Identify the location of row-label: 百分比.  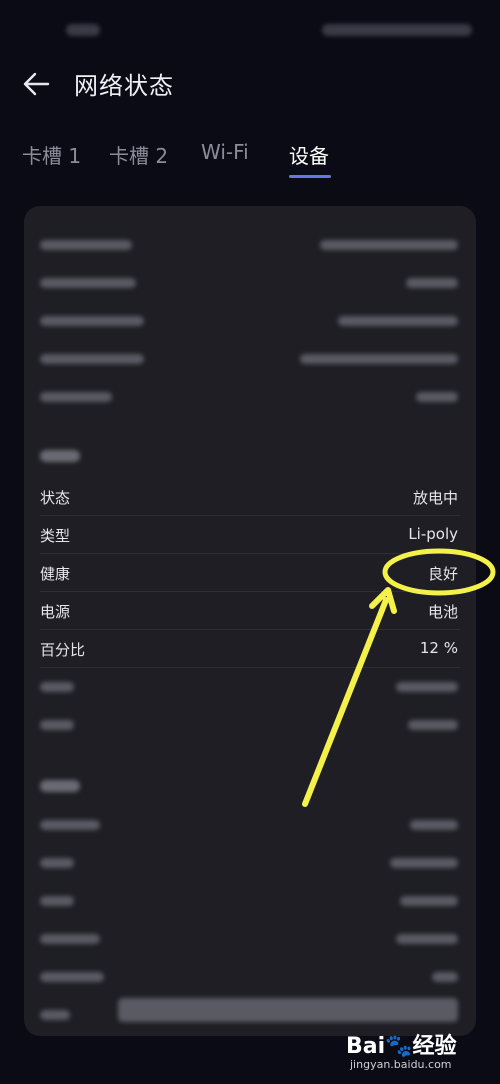
(63, 650).